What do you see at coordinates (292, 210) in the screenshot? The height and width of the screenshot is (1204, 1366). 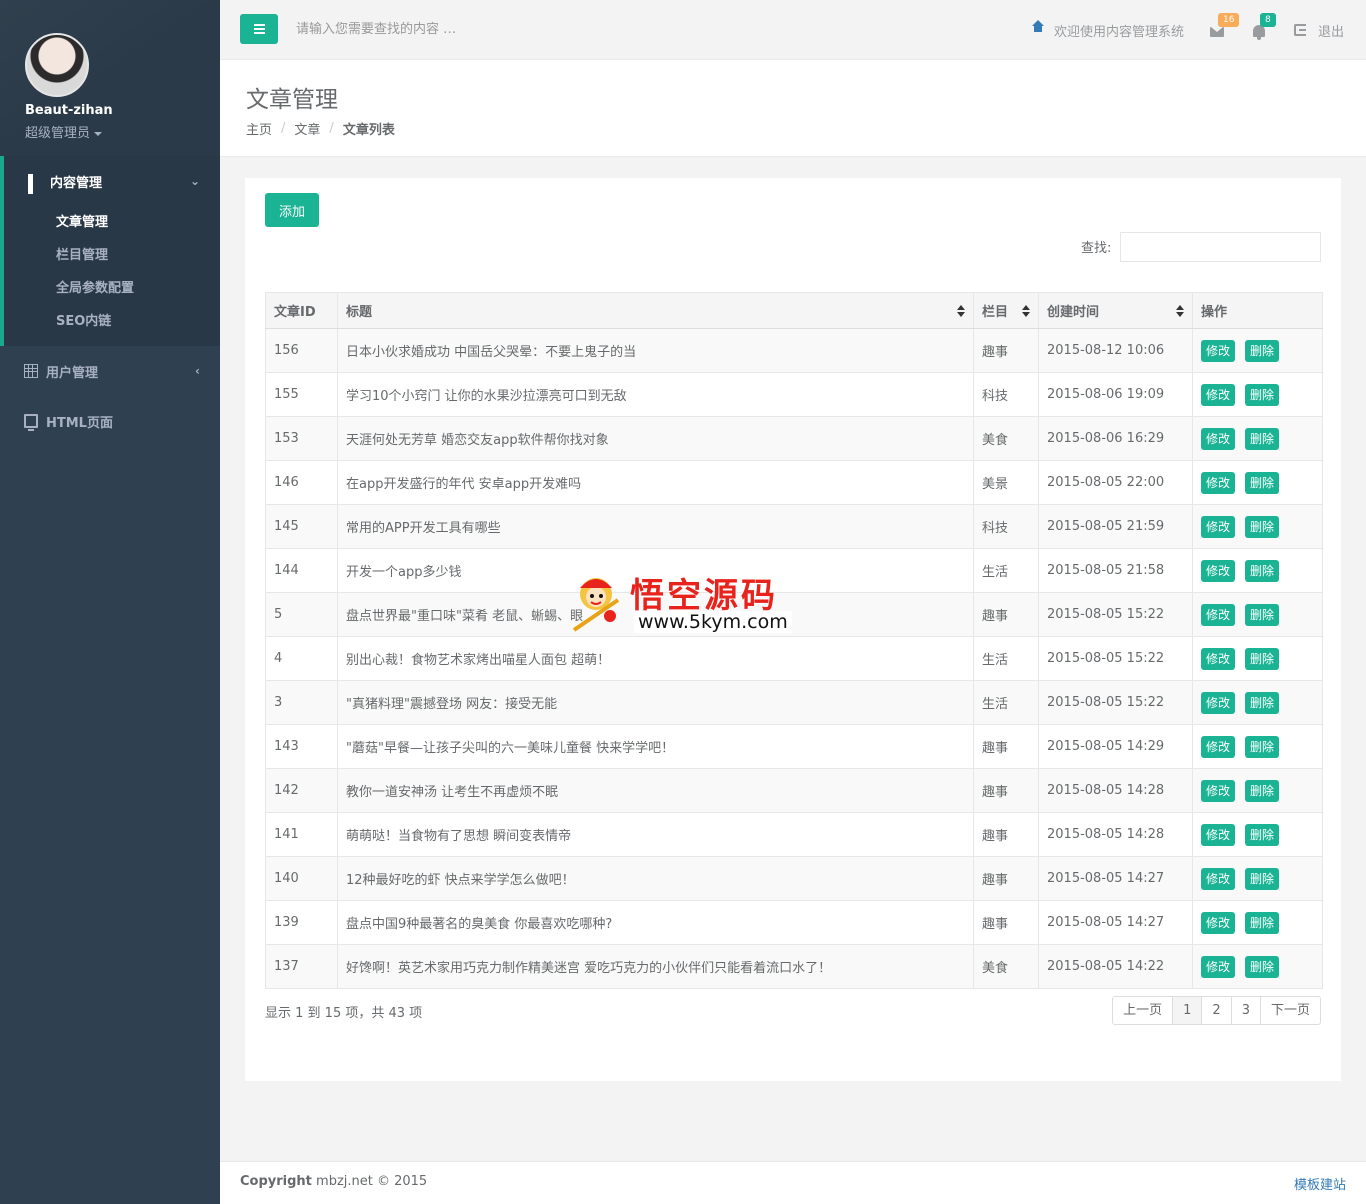 I see `add-button: 添加` at bounding box center [292, 210].